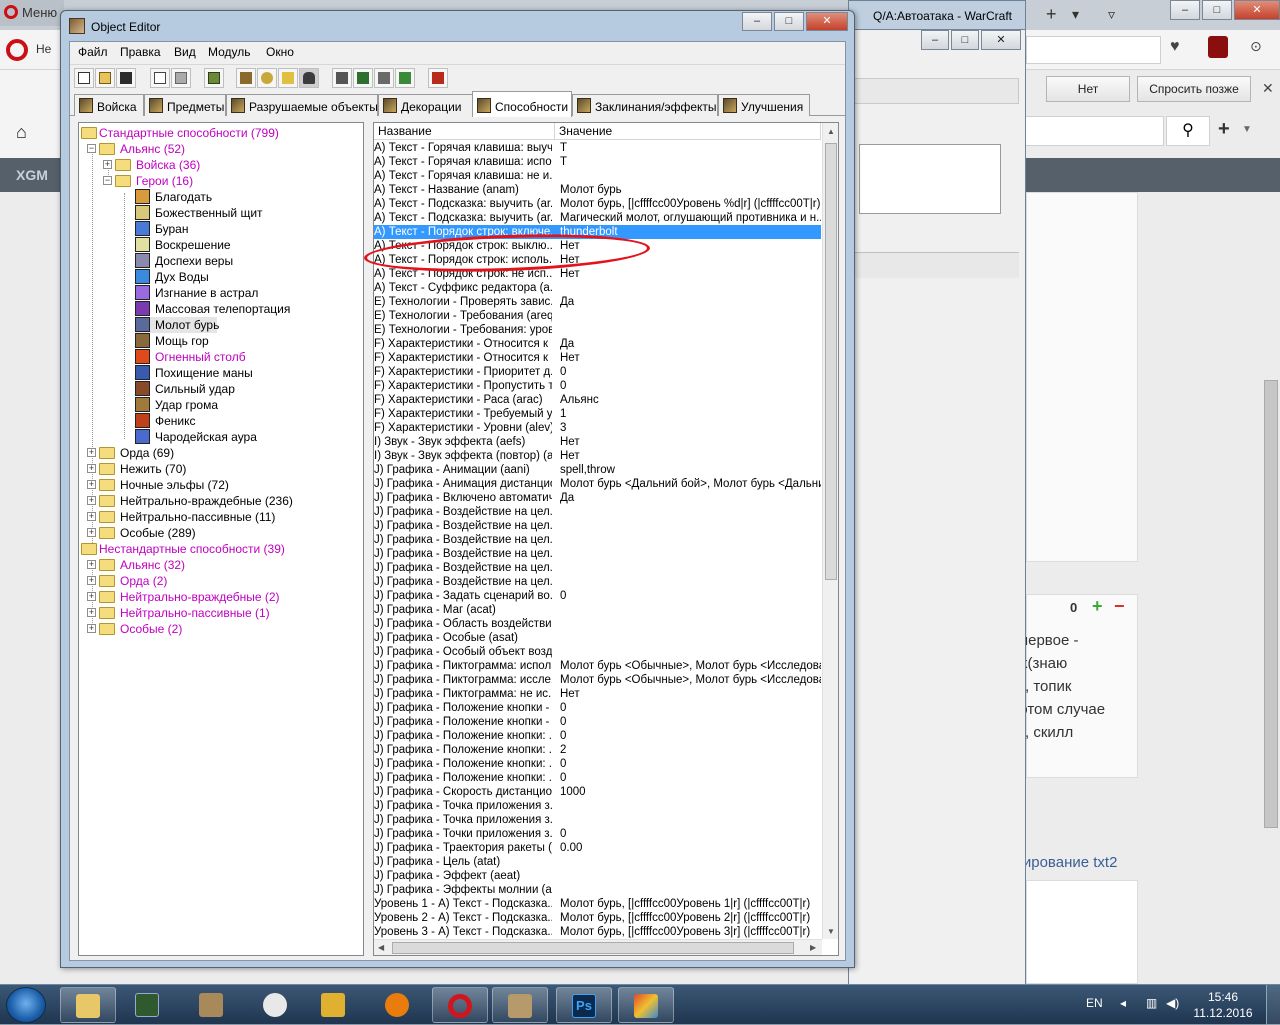  What do you see at coordinates (126, 78) in the screenshot?
I see `save-icon` at bounding box center [126, 78].